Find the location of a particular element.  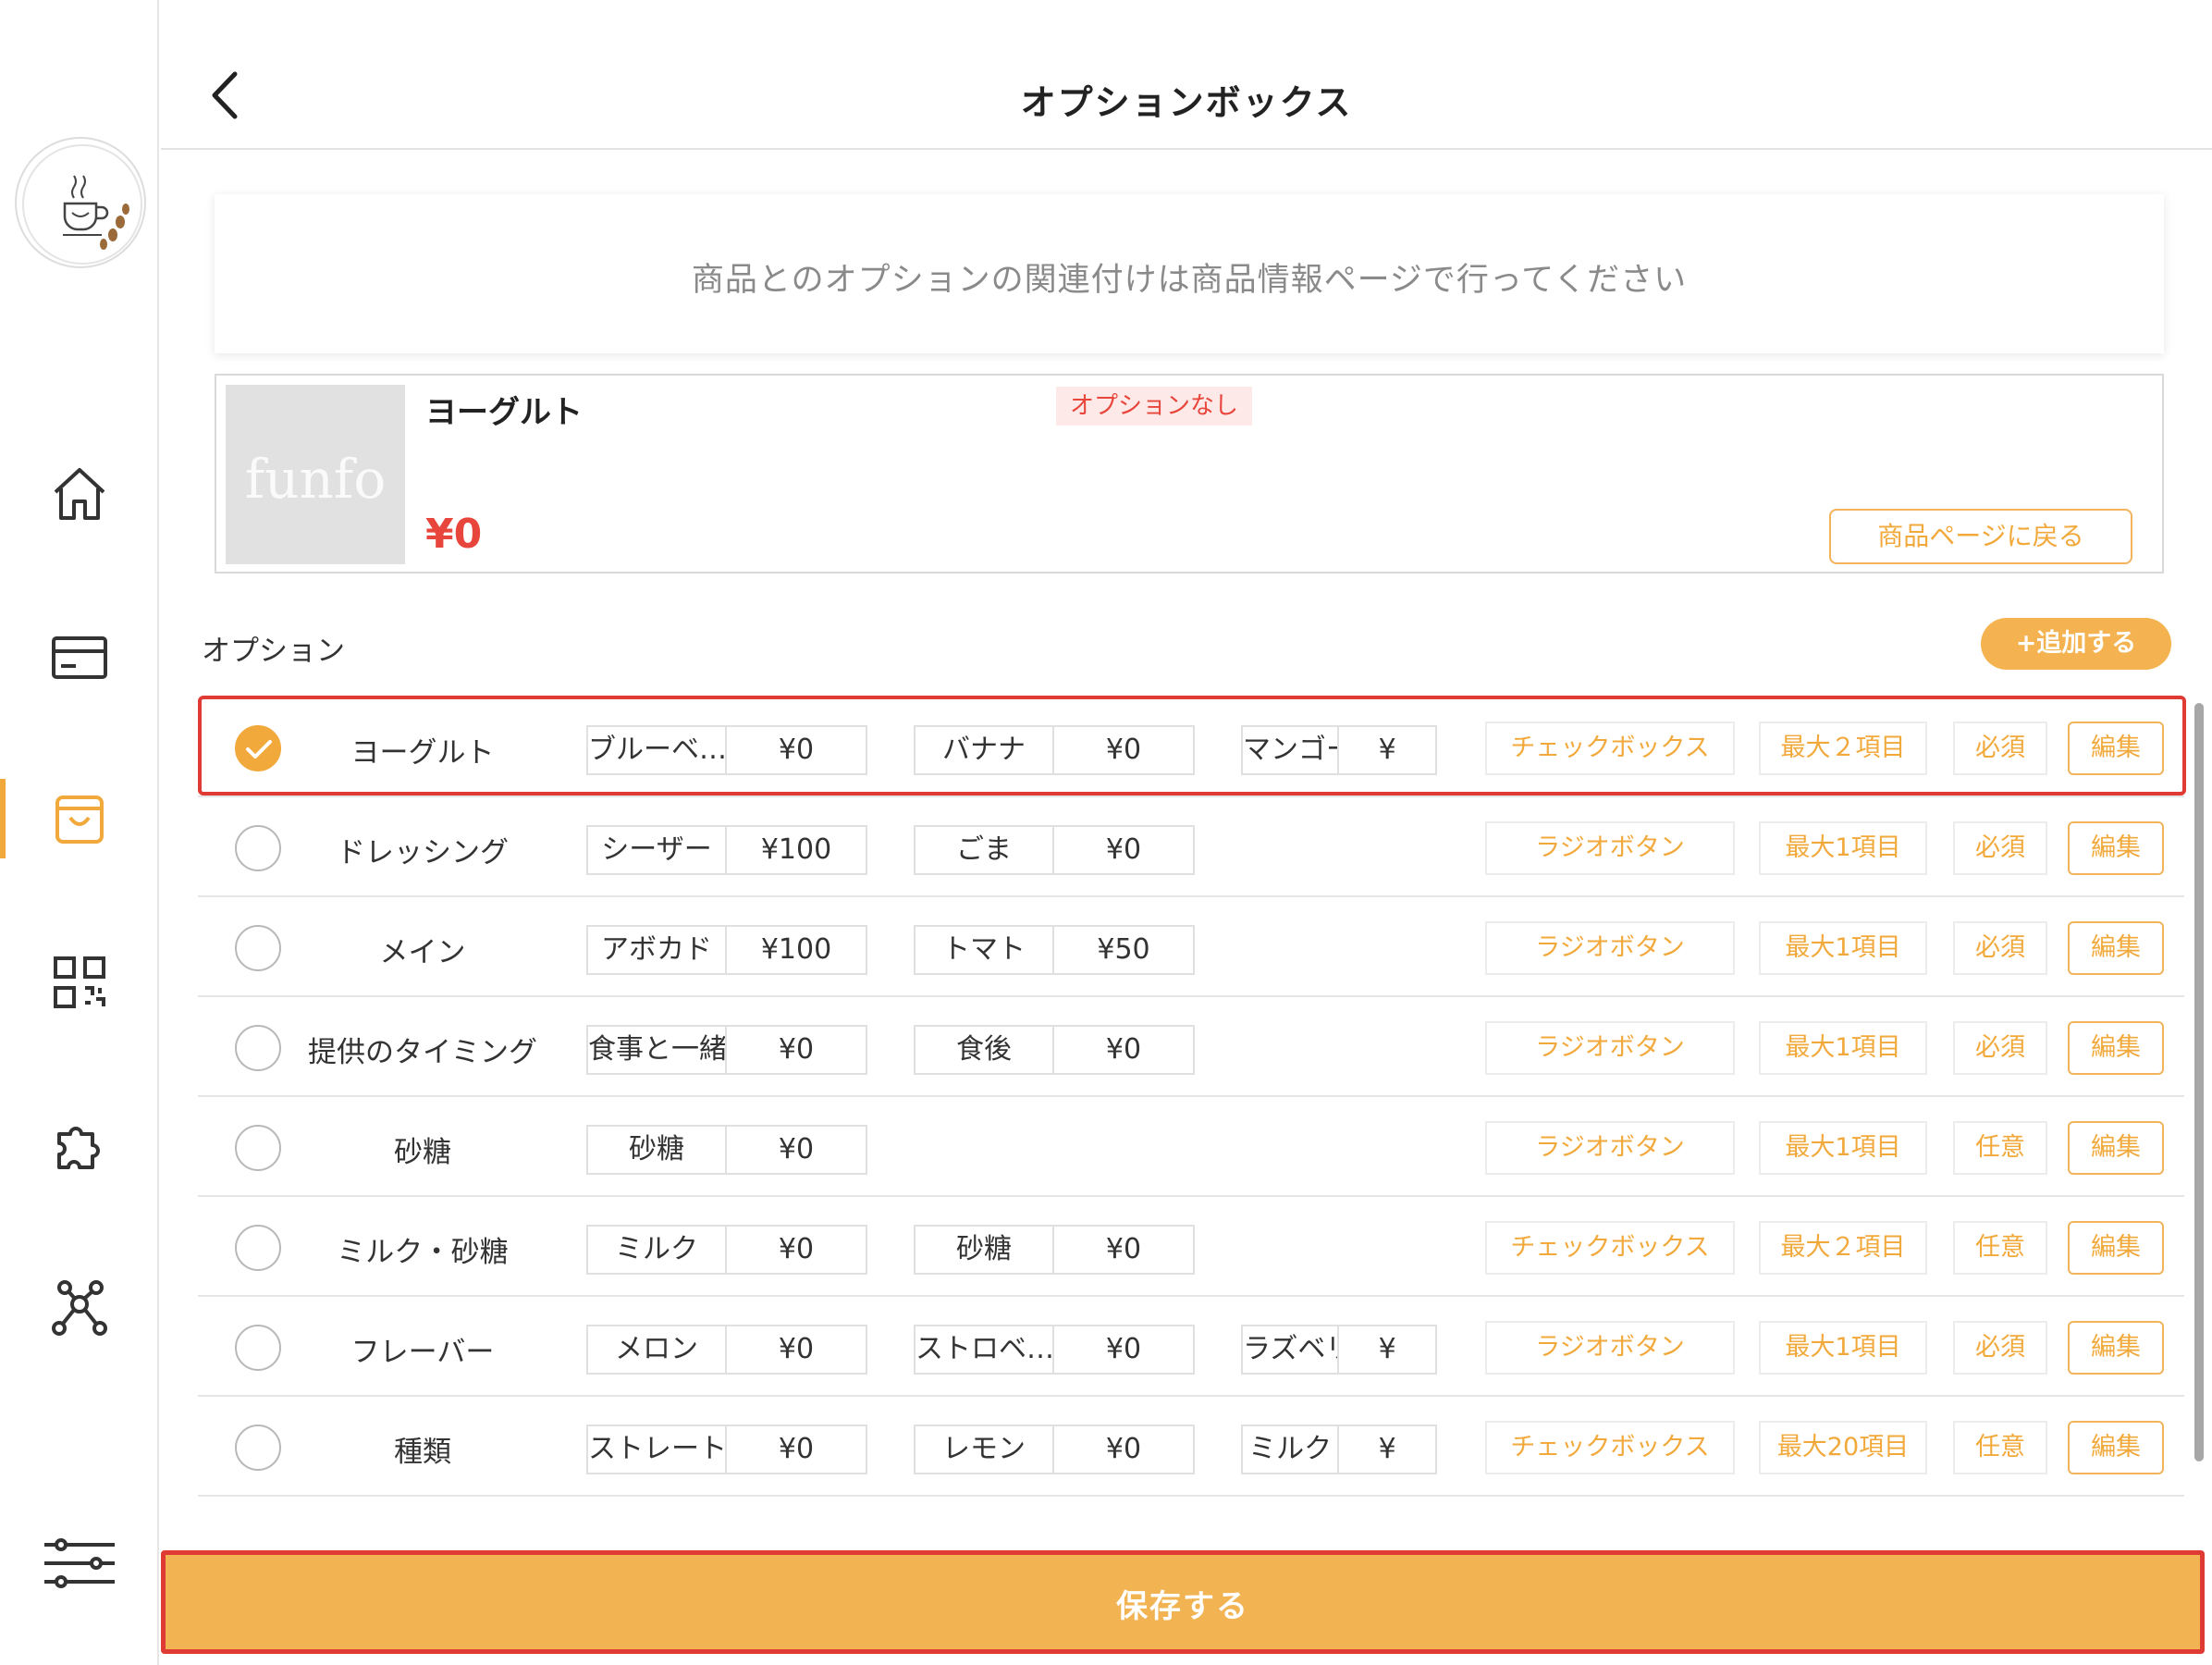

choice-chip: ごま ¥0 is located at coordinates (1055, 850).